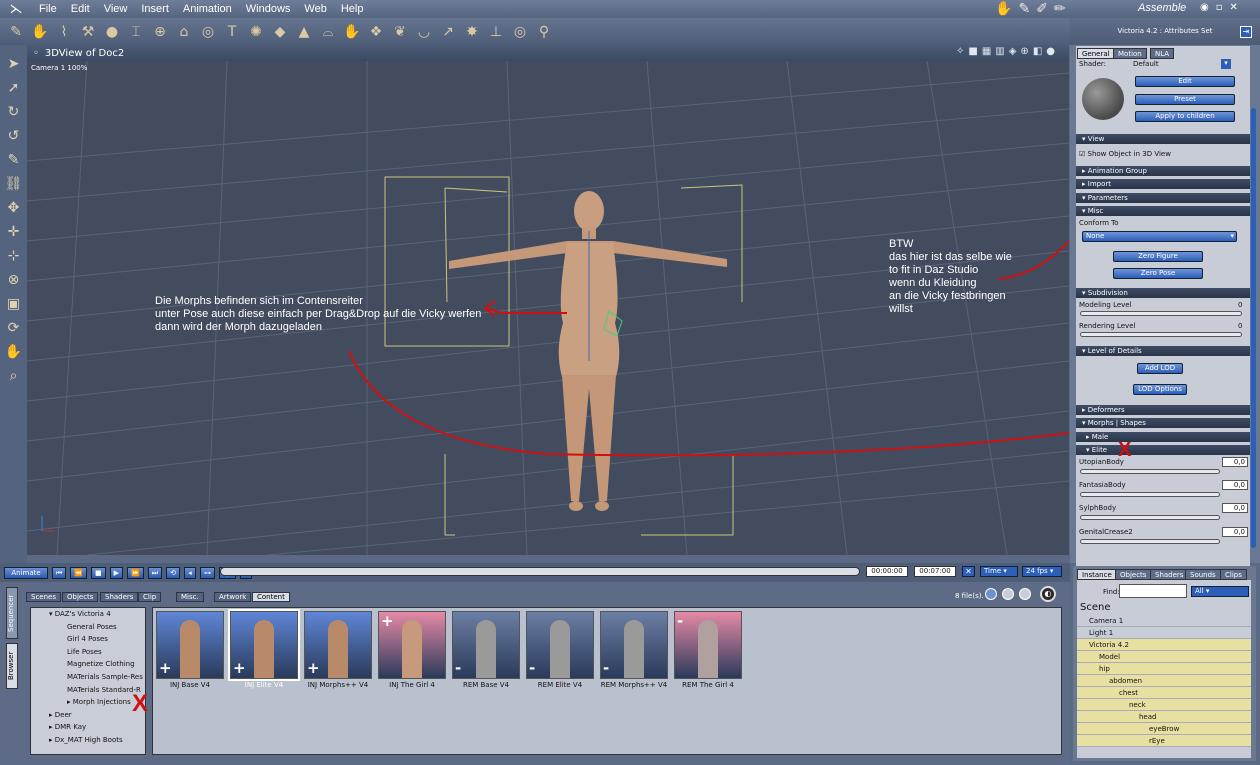  I want to click on sphere-icon: ●, so click(112, 32).